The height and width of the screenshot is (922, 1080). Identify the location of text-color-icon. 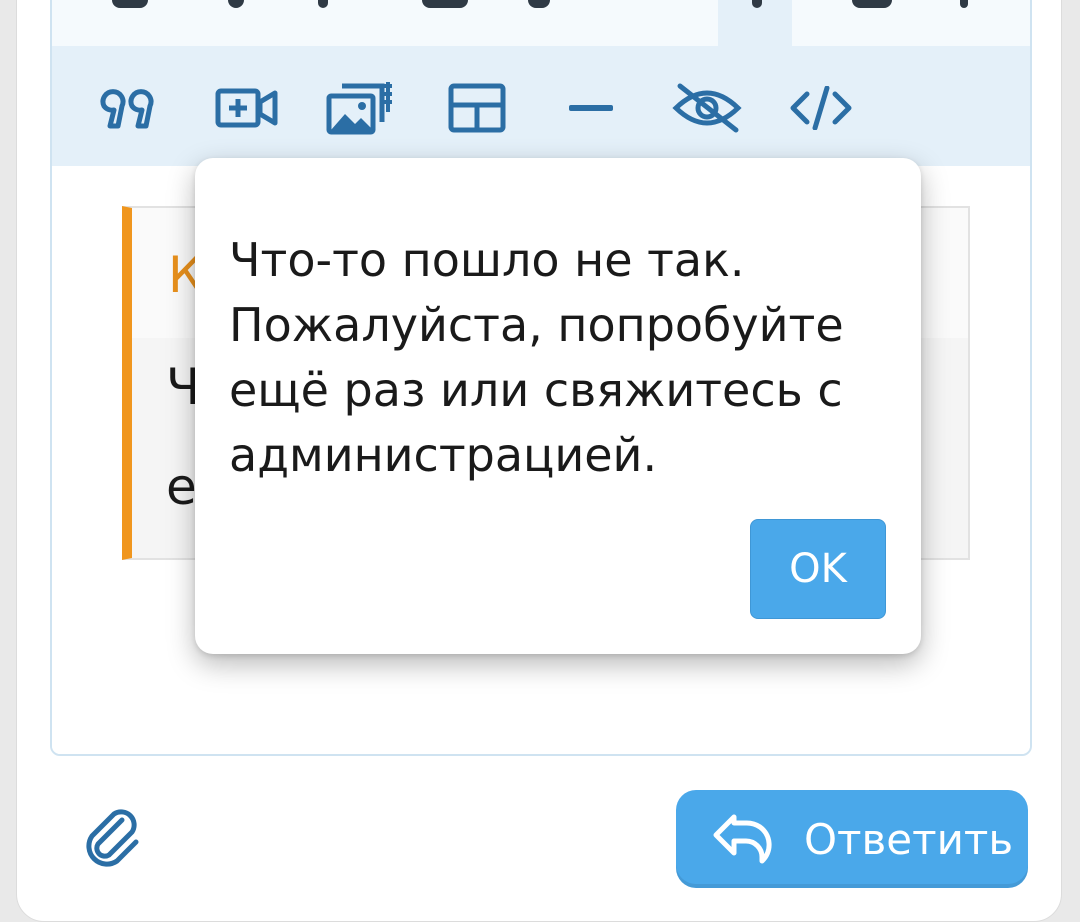
(445, 4).